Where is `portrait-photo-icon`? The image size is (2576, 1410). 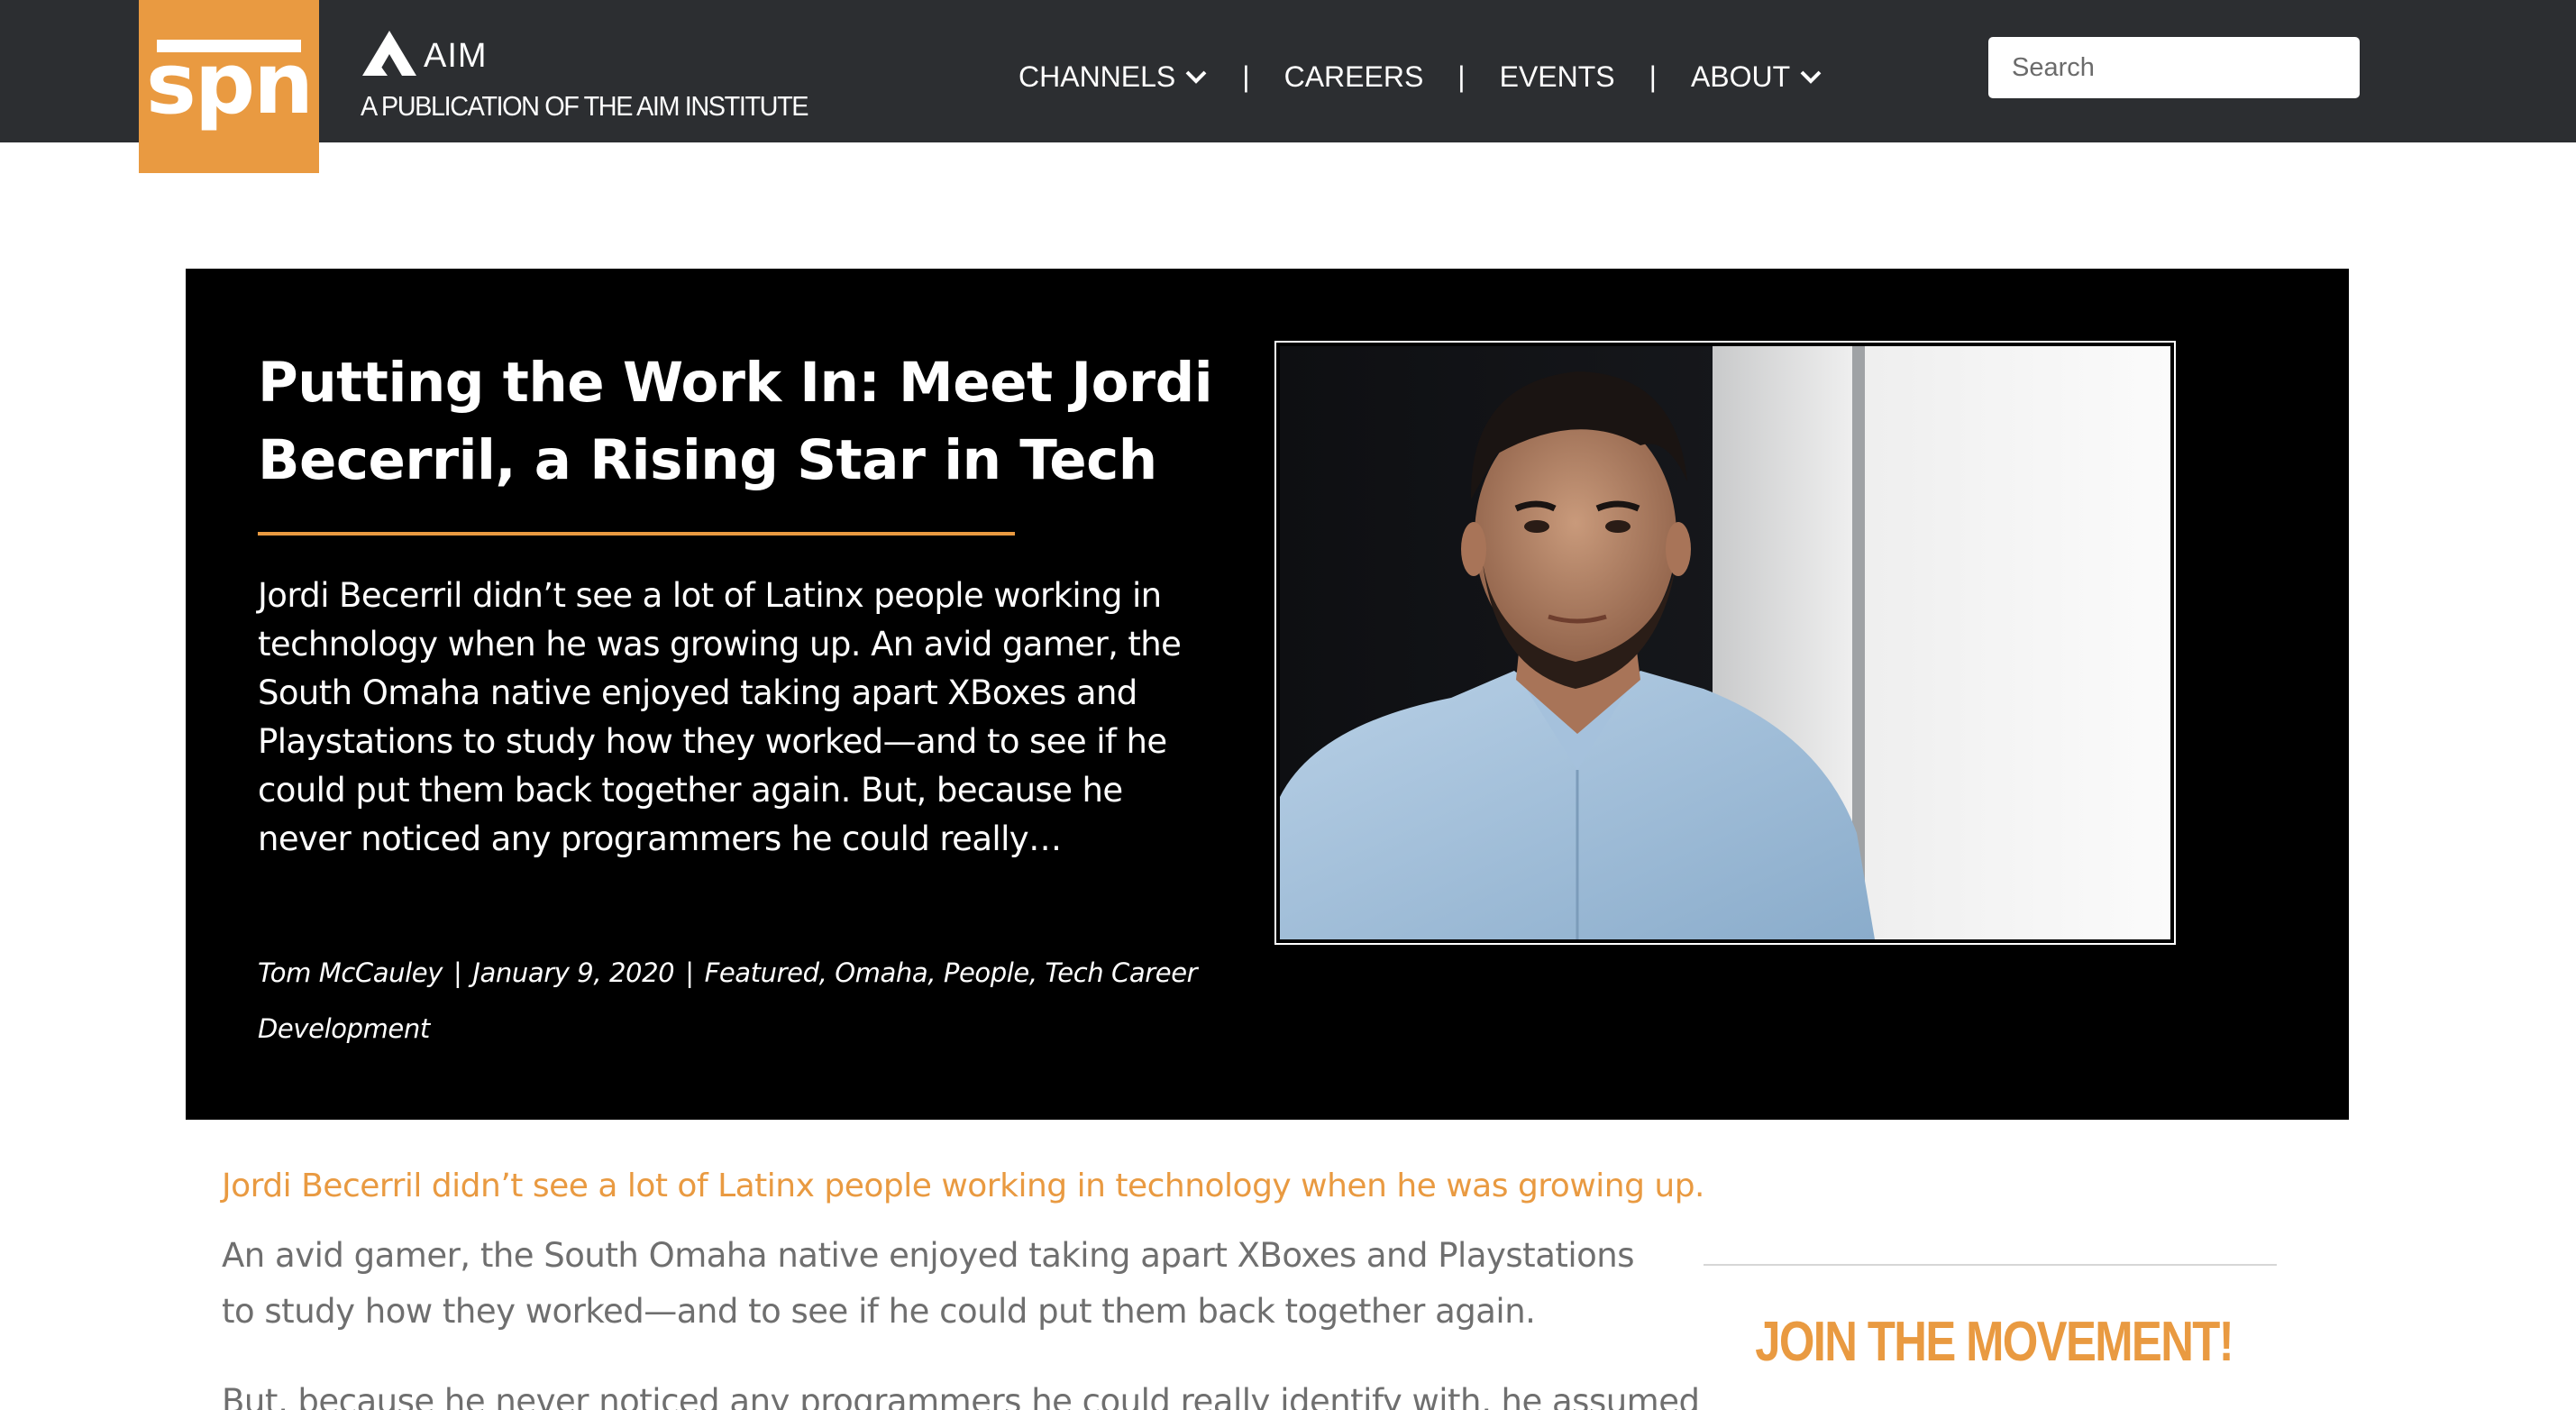 portrait-photo-icon is located at coordinates (1725, 642).